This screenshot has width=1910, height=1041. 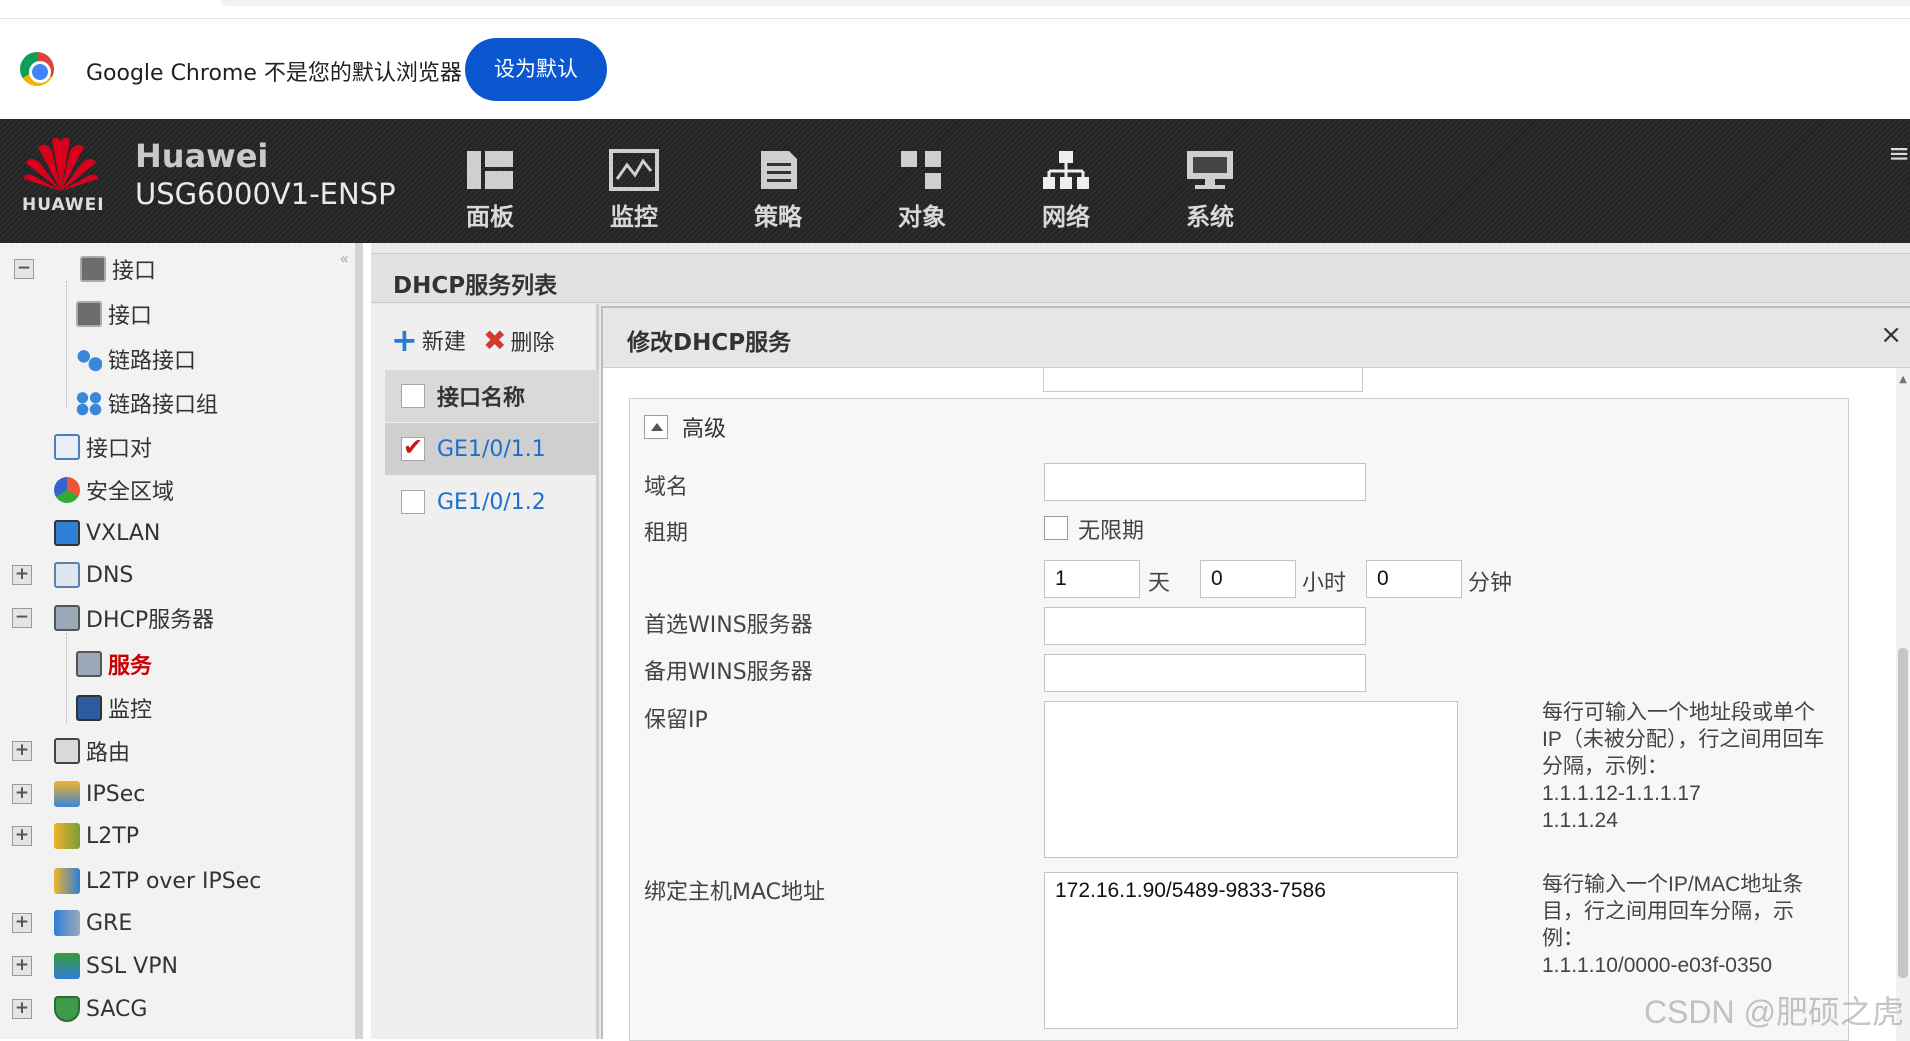 What do you see at coordinates (490, 170) in the screenshot?
I see `dashboard-icon` at bounding box center [490, 170].